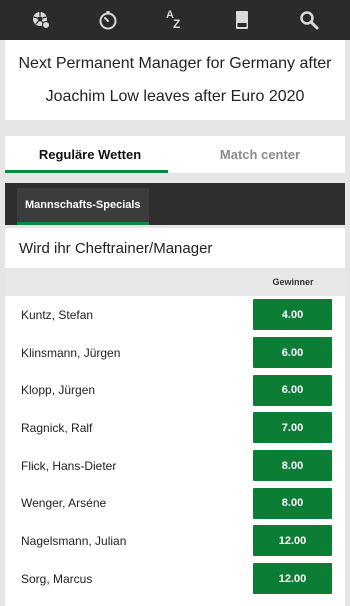 The height and width of the screenshot is (606, 350). What do you see at coordinates (292, 428) in the screenshot?
I see `odds-button: 7.00` at bounding box center [292, 428].